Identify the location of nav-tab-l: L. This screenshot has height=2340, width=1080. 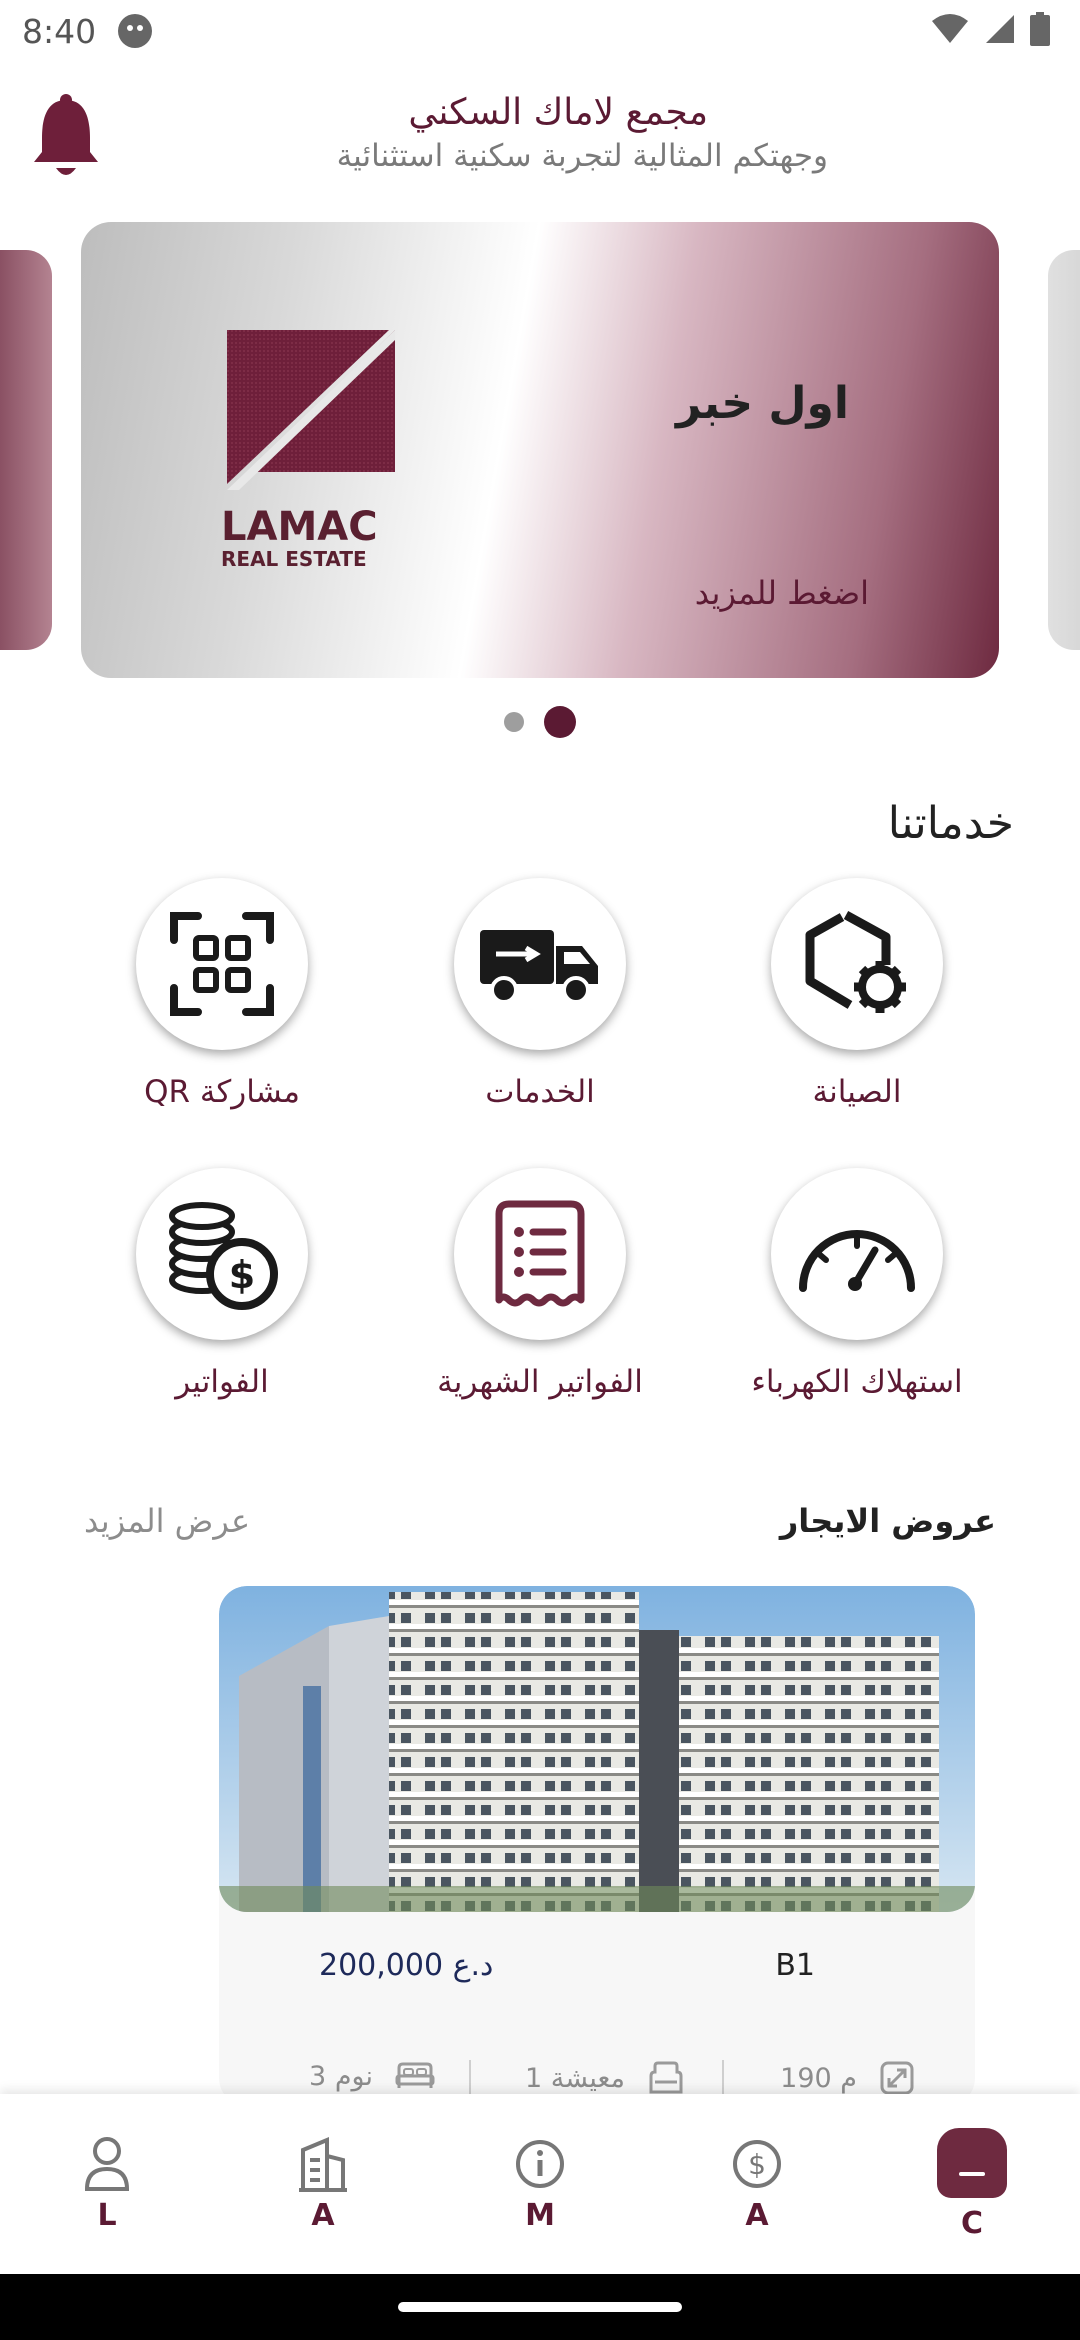
(107, 2183).